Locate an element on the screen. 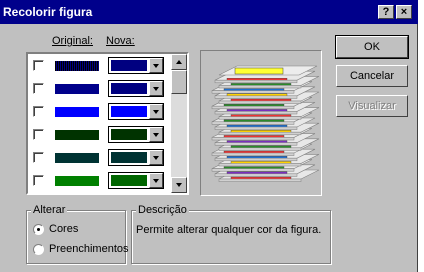  ok-button: OK is located at coordinates (372, 47).